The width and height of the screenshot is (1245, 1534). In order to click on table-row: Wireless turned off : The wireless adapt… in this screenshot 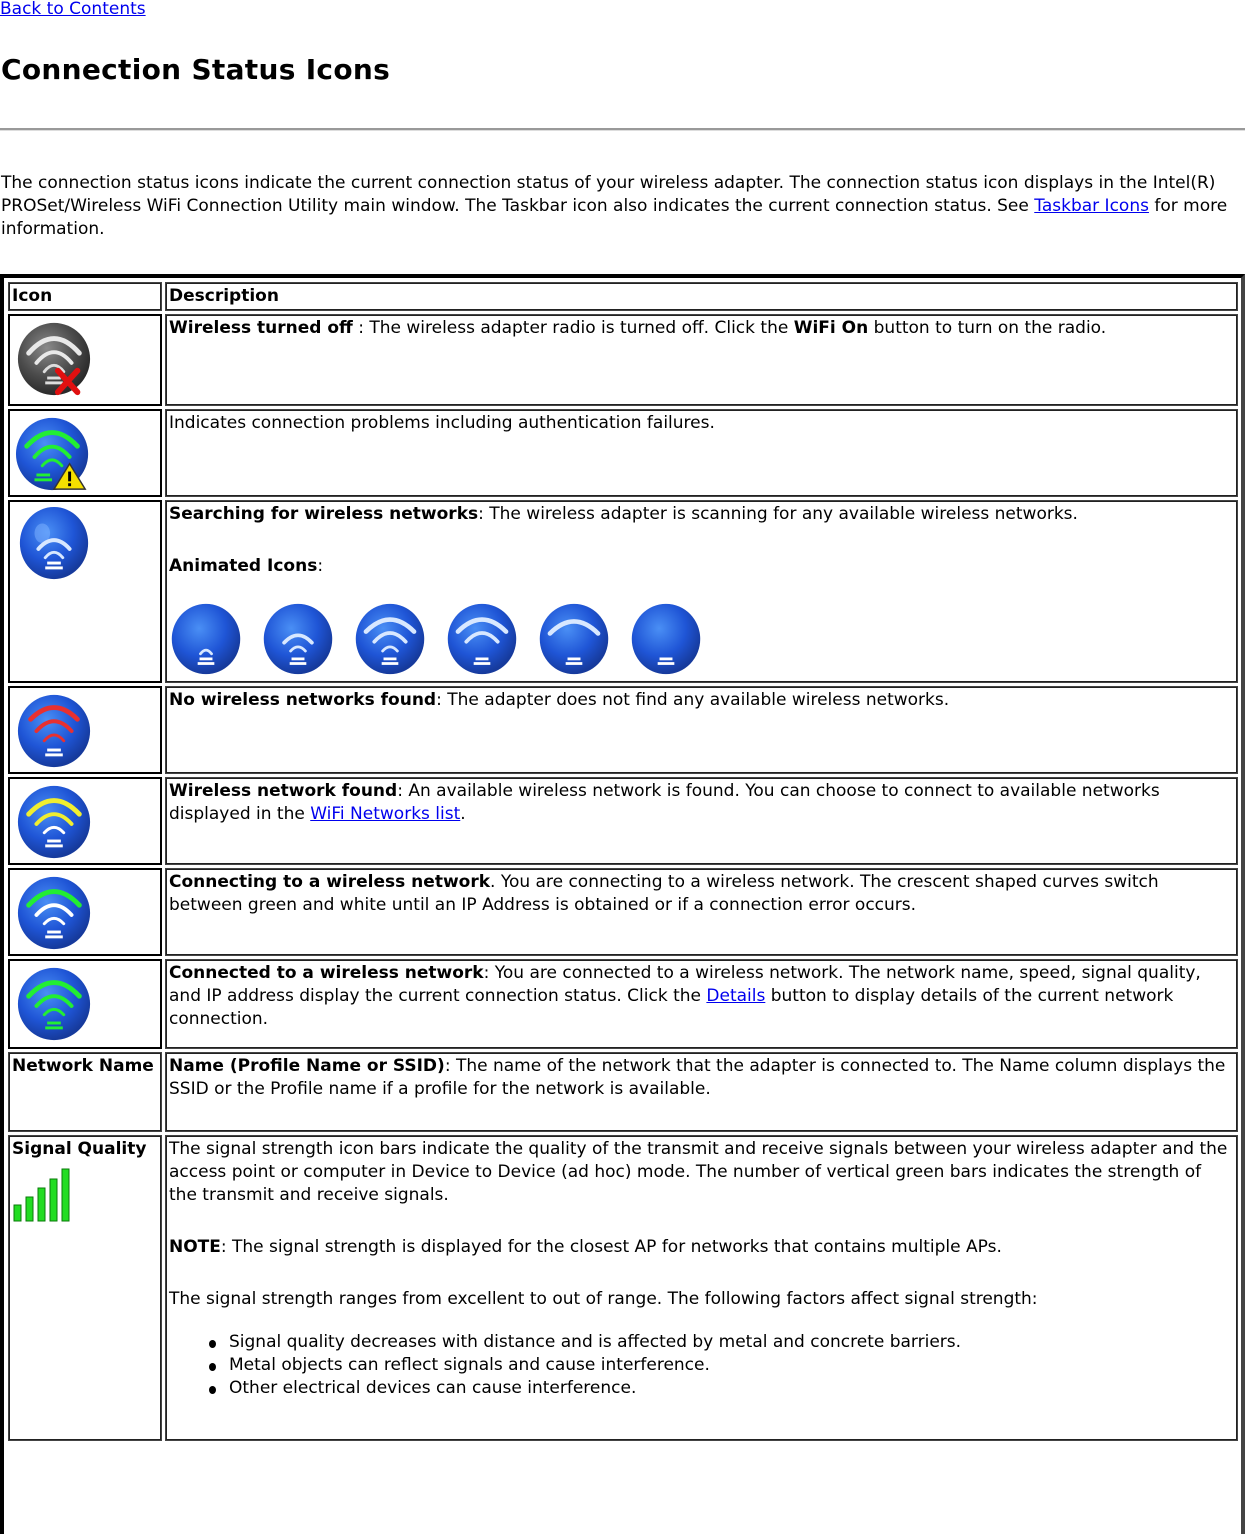, I will do `click(623, 360)`.